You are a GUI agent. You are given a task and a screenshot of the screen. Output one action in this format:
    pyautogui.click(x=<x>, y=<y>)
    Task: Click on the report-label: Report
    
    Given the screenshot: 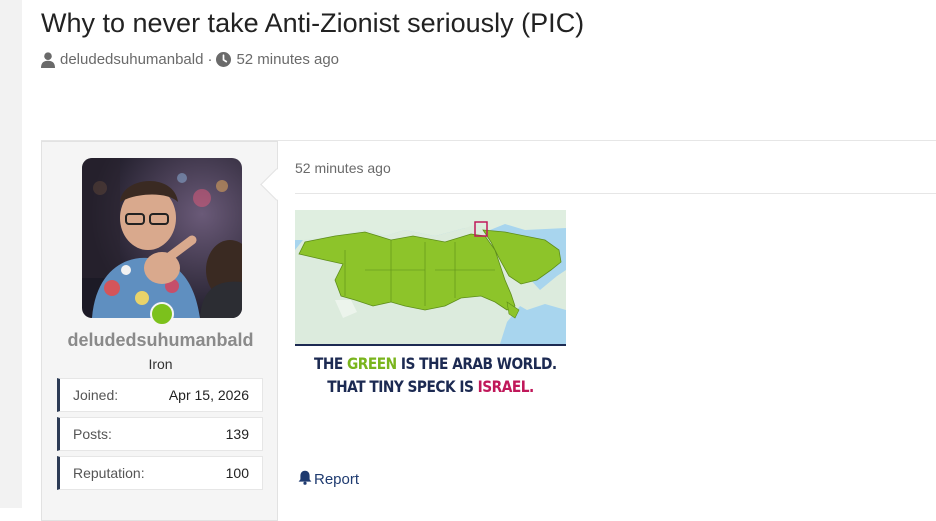 What is the action you would take?
    pyautogui.click(x=337, y=479)
    